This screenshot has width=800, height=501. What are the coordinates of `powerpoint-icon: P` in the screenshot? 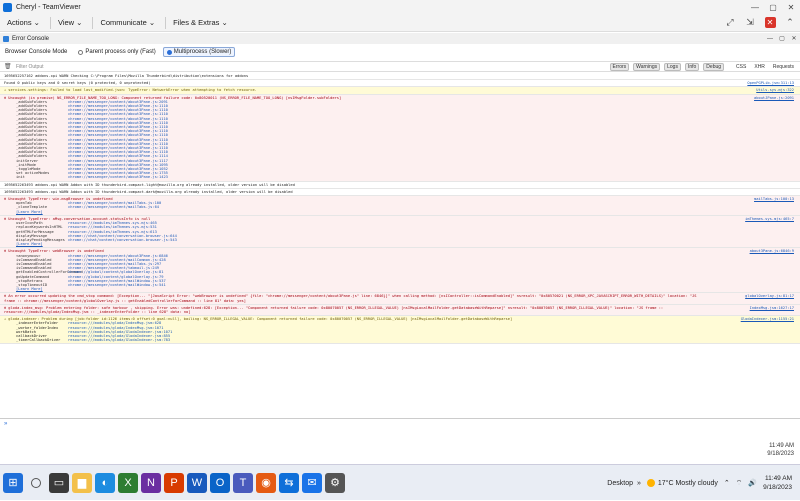 It's located at (174, 482).